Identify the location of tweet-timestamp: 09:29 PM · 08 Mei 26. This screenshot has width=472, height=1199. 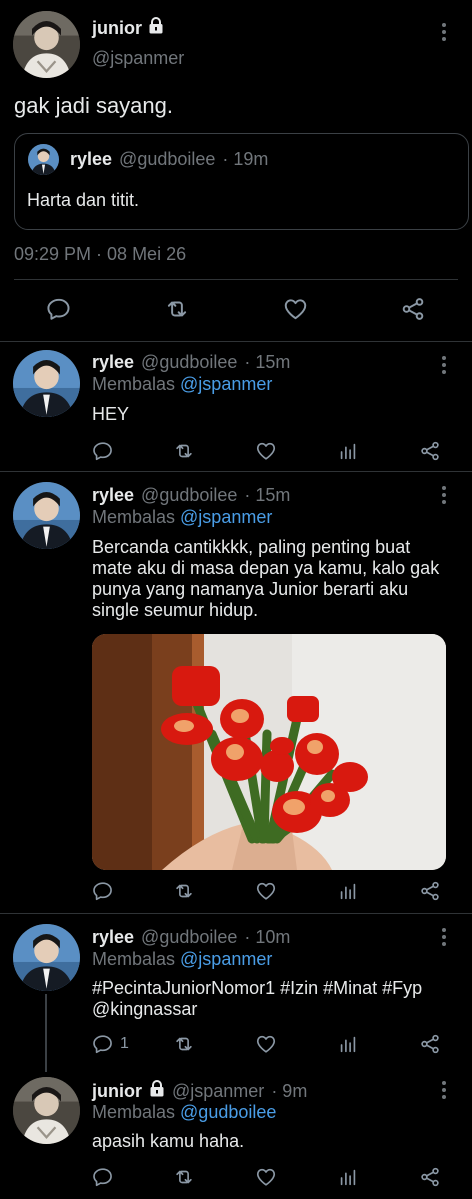
(100, 254).